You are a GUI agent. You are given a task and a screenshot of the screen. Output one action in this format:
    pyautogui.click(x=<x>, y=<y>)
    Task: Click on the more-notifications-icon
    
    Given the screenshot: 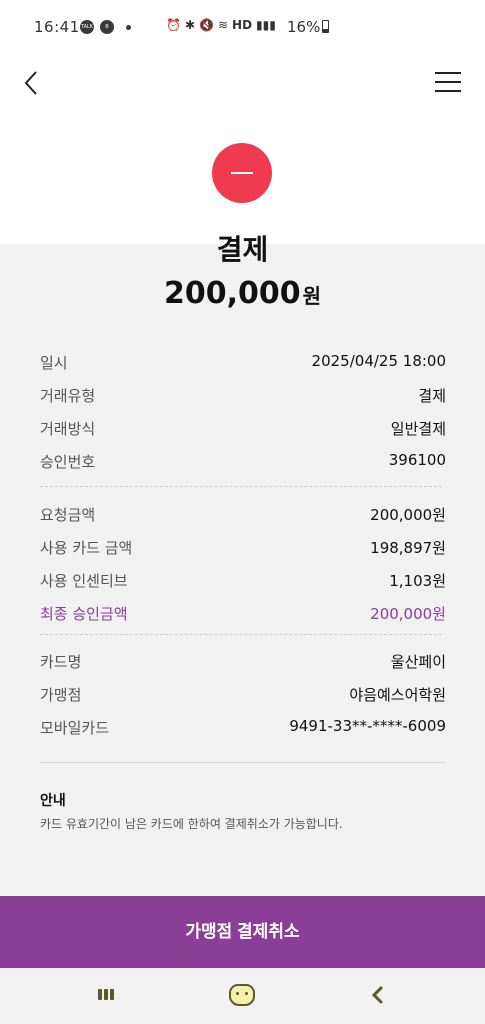 What is the action you would take?
    pyautogui.click(x=128, y=27)
    